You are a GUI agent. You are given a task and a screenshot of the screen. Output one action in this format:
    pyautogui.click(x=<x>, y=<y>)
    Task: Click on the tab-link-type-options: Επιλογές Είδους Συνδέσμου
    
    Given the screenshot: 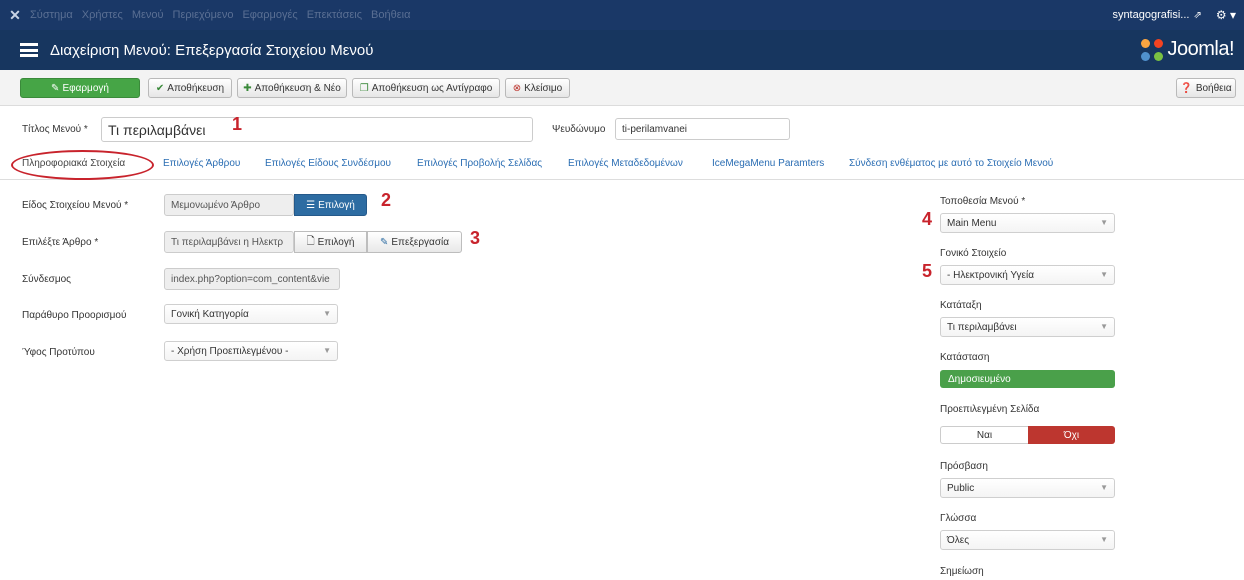 What is the action you would take?
    pyautogui.click(x=328, y=163)
    